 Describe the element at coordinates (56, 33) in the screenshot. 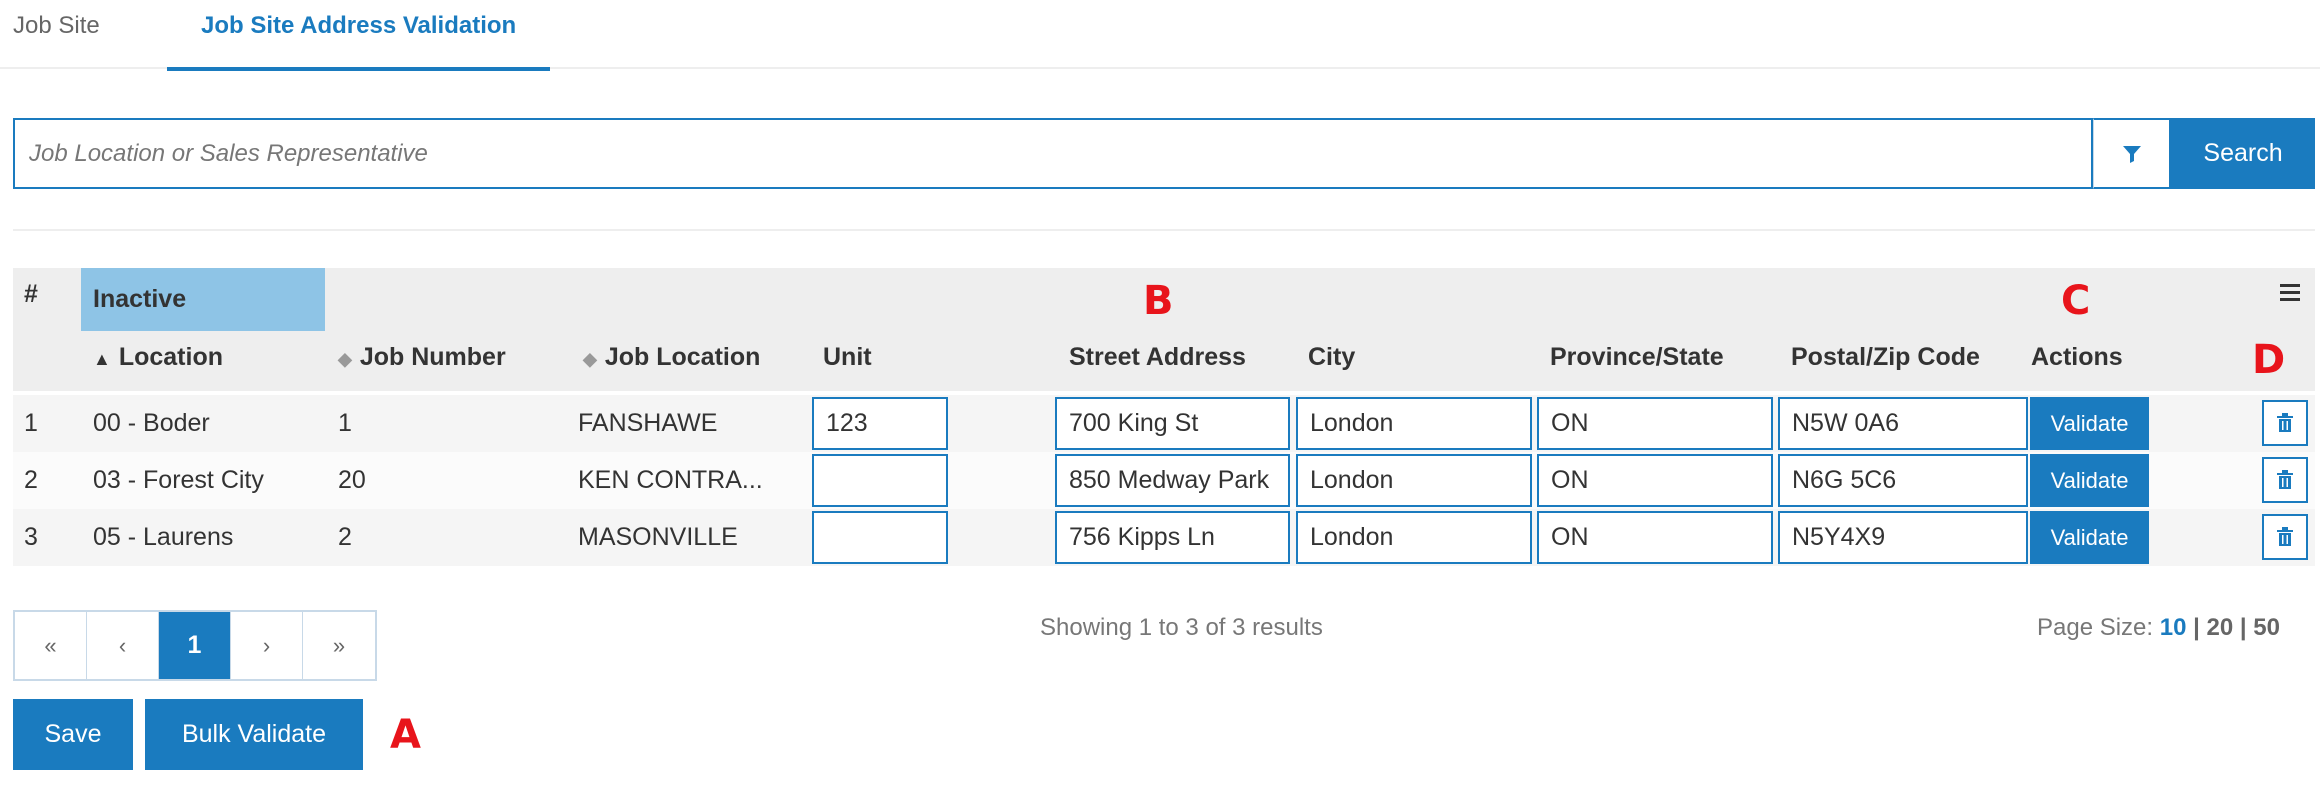

I see `tab-job-site: Job Site` at that location.